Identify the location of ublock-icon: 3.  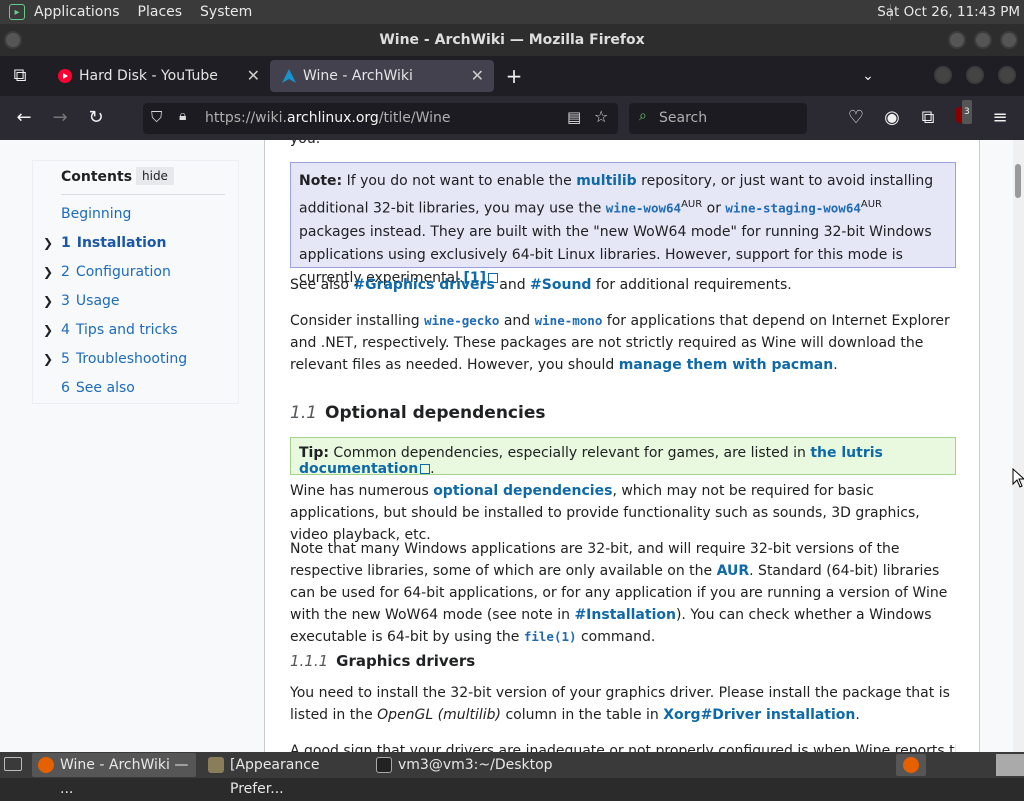
(964, 115).